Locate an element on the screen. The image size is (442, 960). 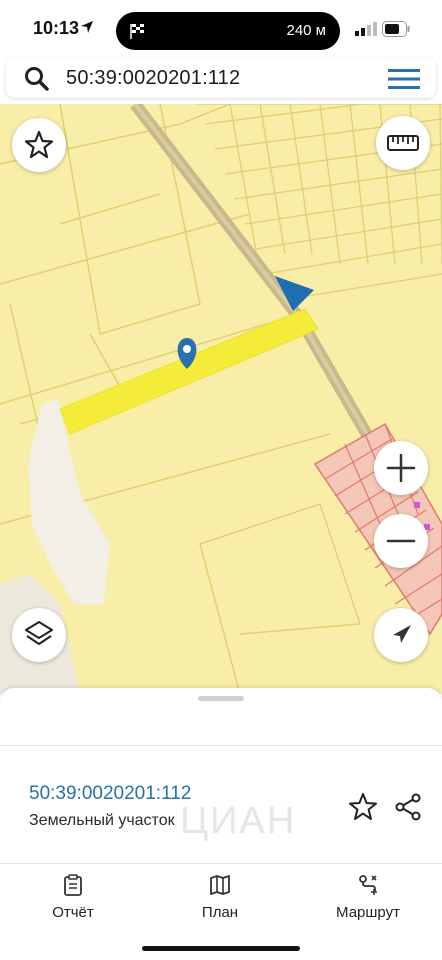
tab-report: Отчёт is located at coordinates (73, 897).